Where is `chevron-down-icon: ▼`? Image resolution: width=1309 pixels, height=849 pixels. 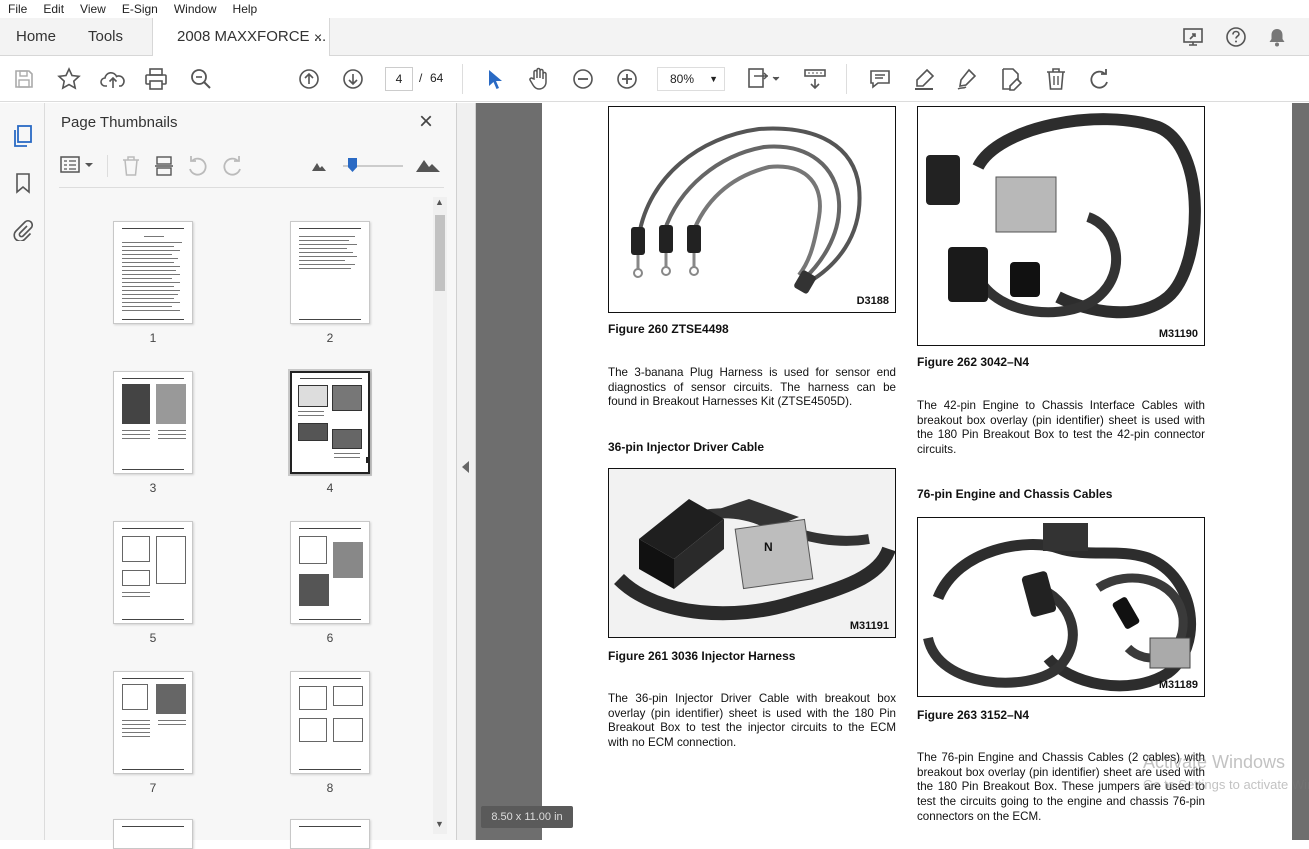
chevron-down-icon: ▼ is located at coordinates (713, 79).